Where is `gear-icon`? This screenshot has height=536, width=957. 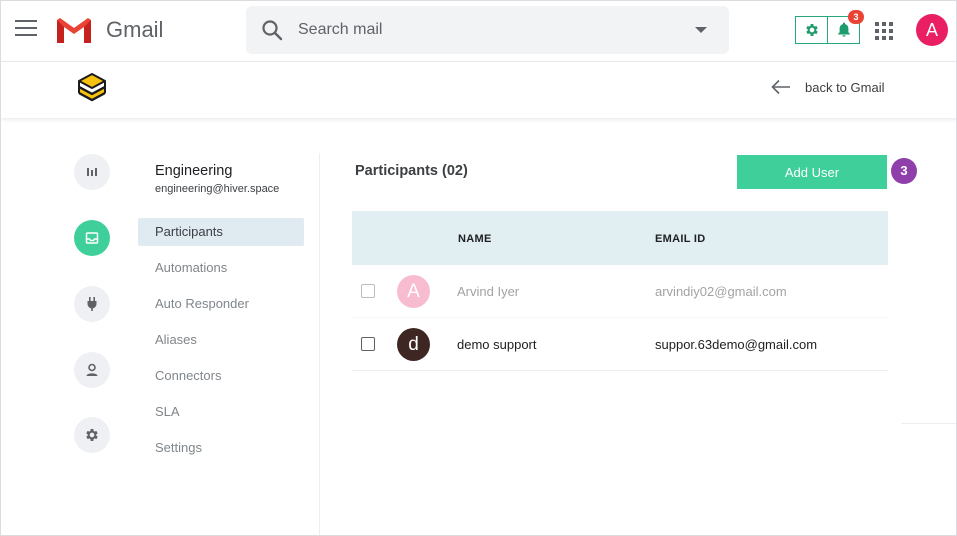
gear-icon is located at coordinates (812, 30).